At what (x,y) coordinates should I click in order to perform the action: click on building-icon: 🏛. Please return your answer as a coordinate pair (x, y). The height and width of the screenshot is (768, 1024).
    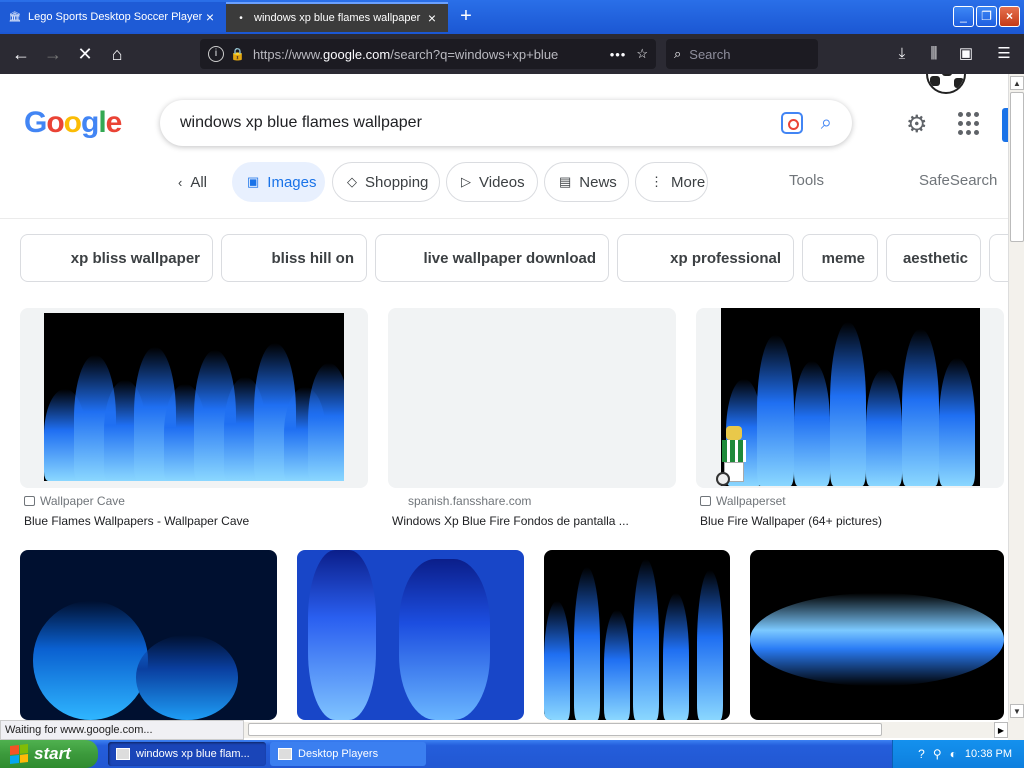
    Looking at the image, I should click on (15, 17).